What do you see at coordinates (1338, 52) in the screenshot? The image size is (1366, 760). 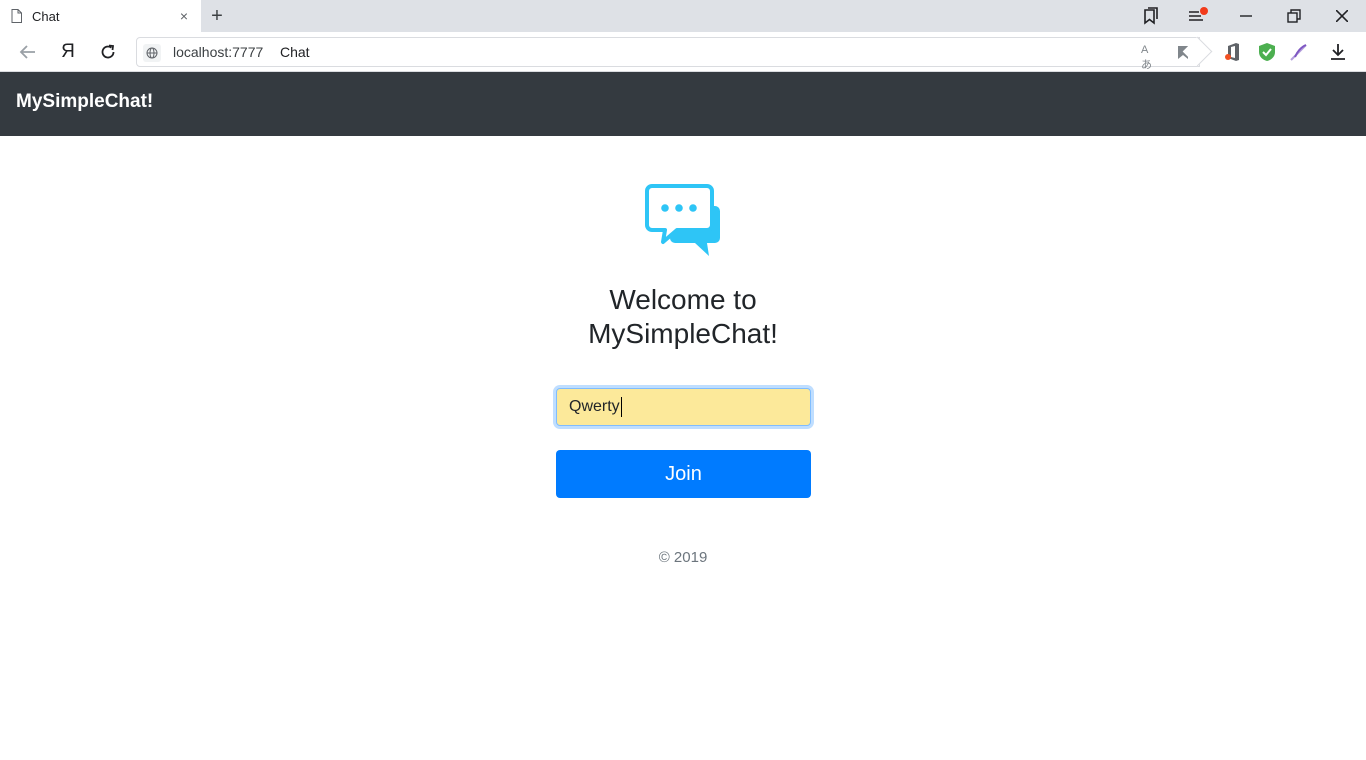 I see `download-icon` at bounding box center [1338, 52].